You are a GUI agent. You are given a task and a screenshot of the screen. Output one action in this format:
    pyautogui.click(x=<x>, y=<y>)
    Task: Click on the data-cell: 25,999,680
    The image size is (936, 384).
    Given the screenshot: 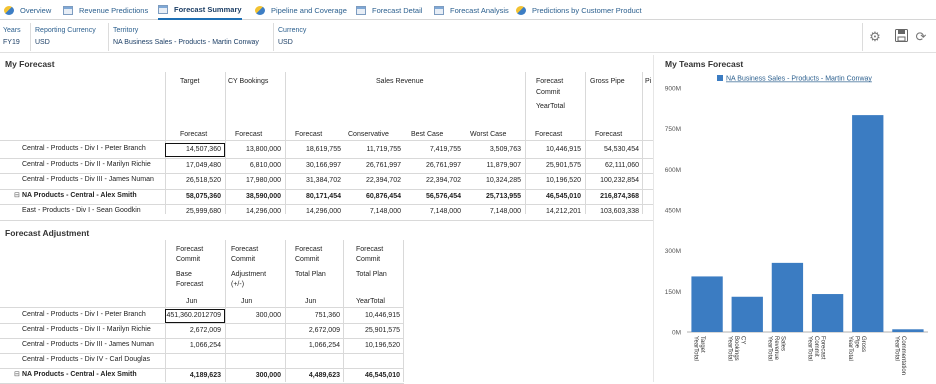 What is the action you would take?
    pyautogui.click(x=195, y=212)
    